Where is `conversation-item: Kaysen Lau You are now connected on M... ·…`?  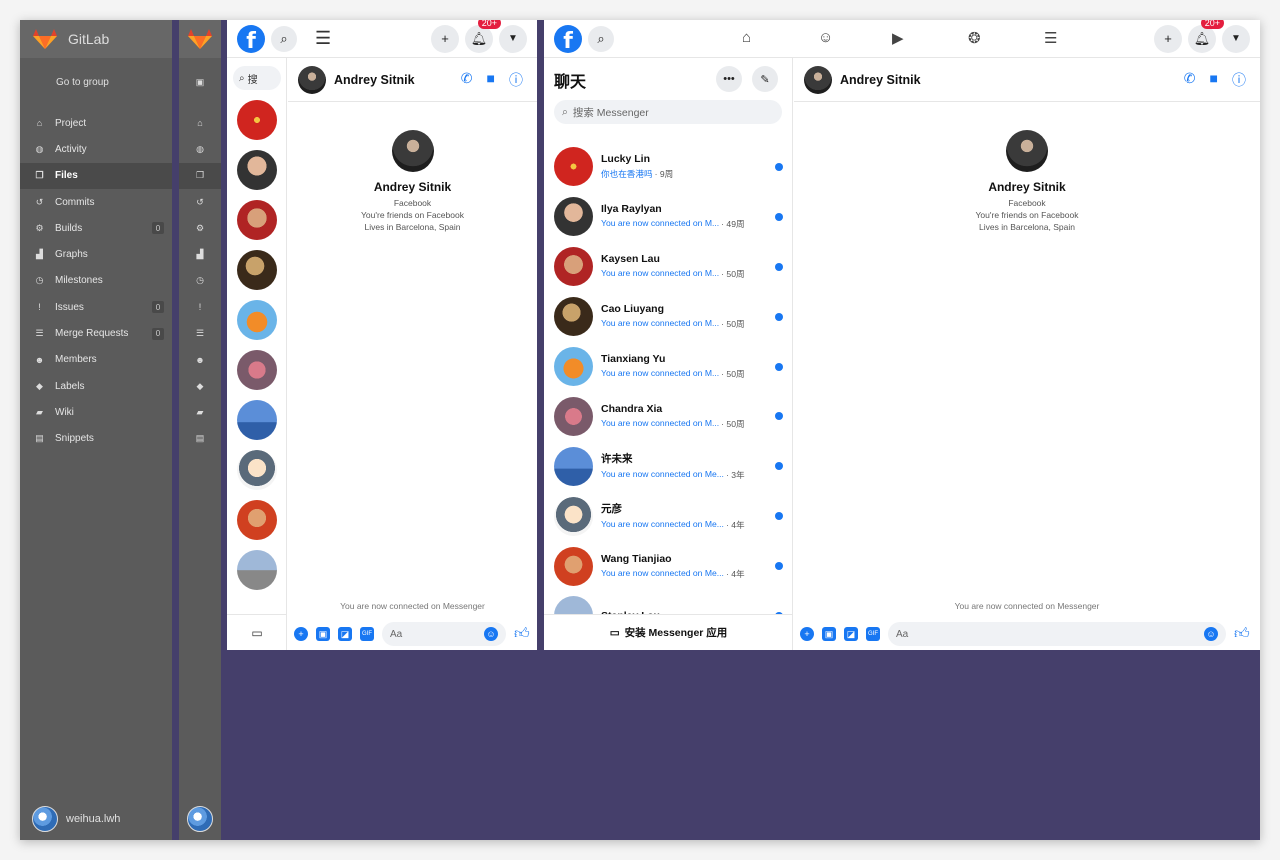
conversation-item: Kaysen Lau You are now connected on M... ·… is located at coordinates (668, 267).